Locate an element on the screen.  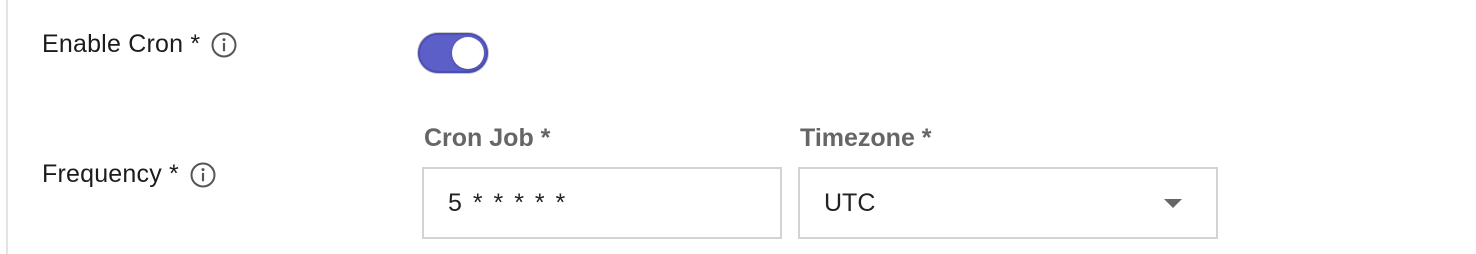
timezone-selected-value: UTC is located at coordinates (850, 202).